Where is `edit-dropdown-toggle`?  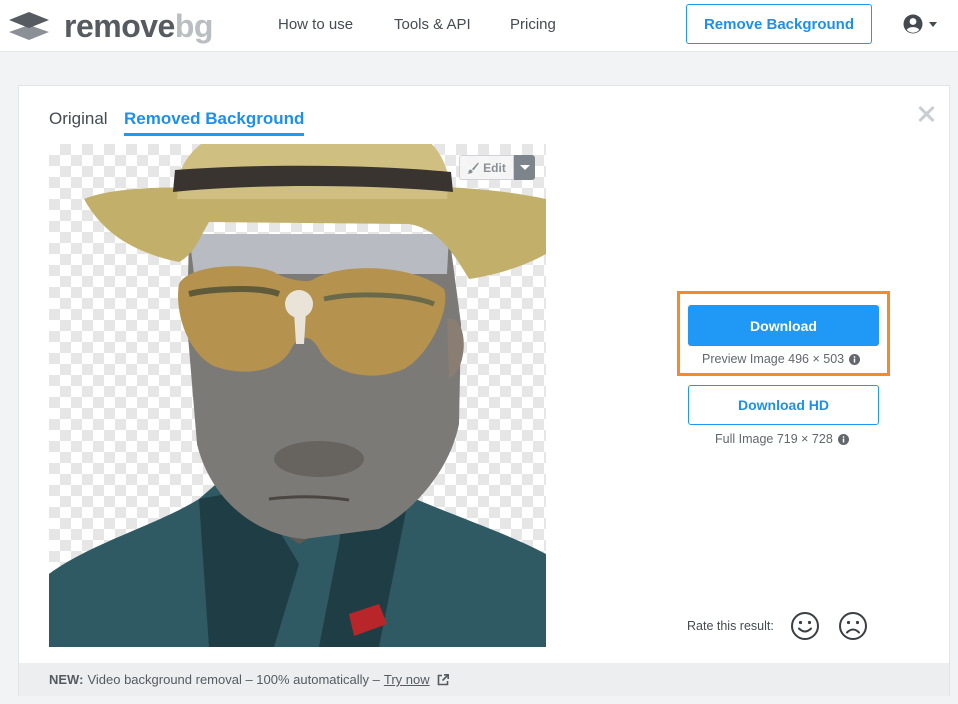 edit-dropdown-toggle is located at coordinates (524, 167).